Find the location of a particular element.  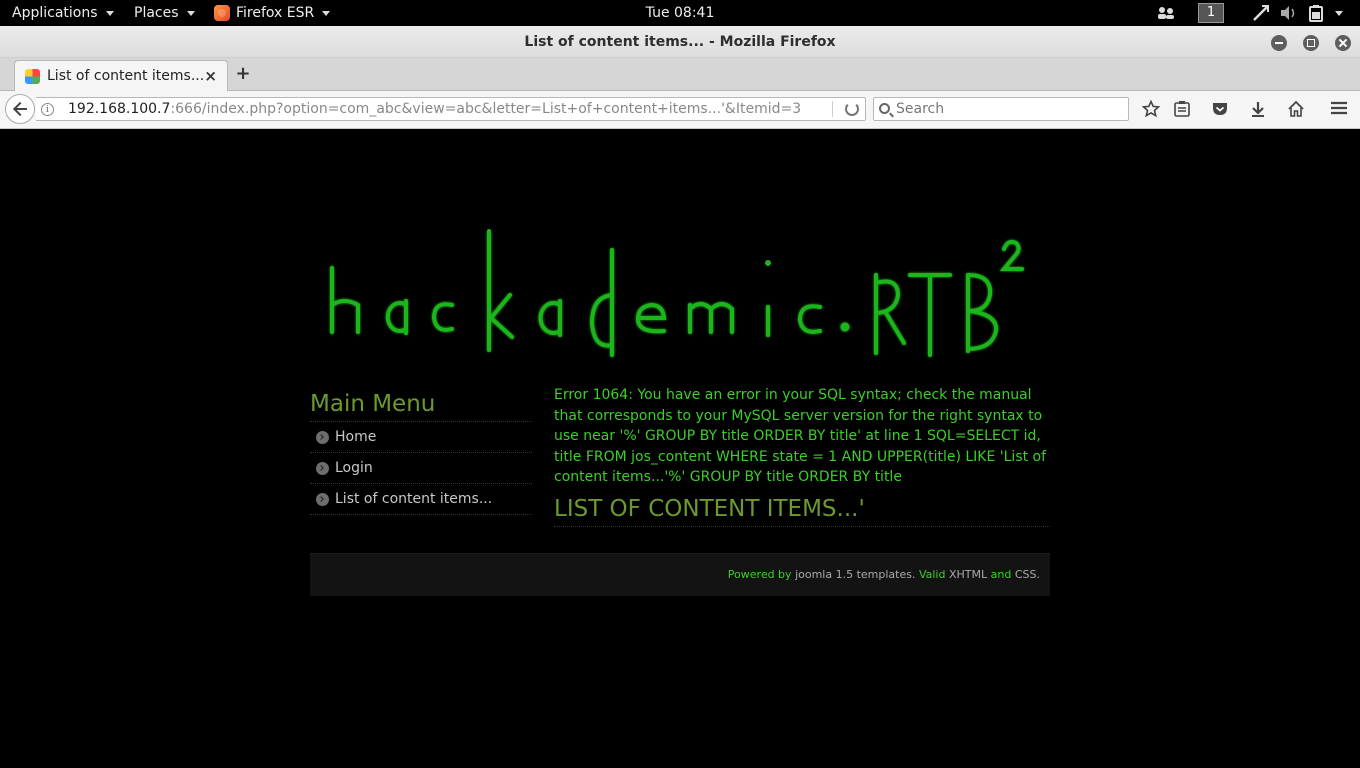

people-icon is located at coordinates (1166, 13).